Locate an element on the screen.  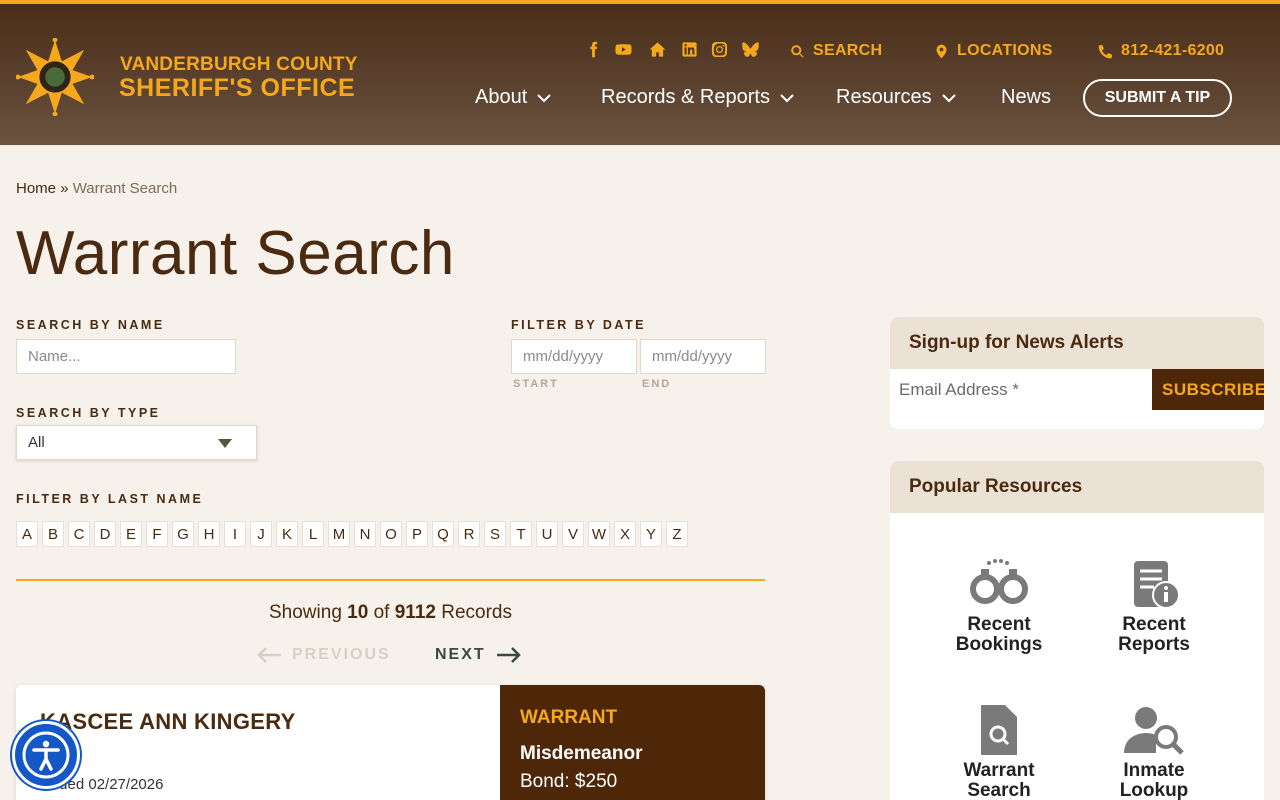
next-button: NEXT is located at coordinates (478, 655).